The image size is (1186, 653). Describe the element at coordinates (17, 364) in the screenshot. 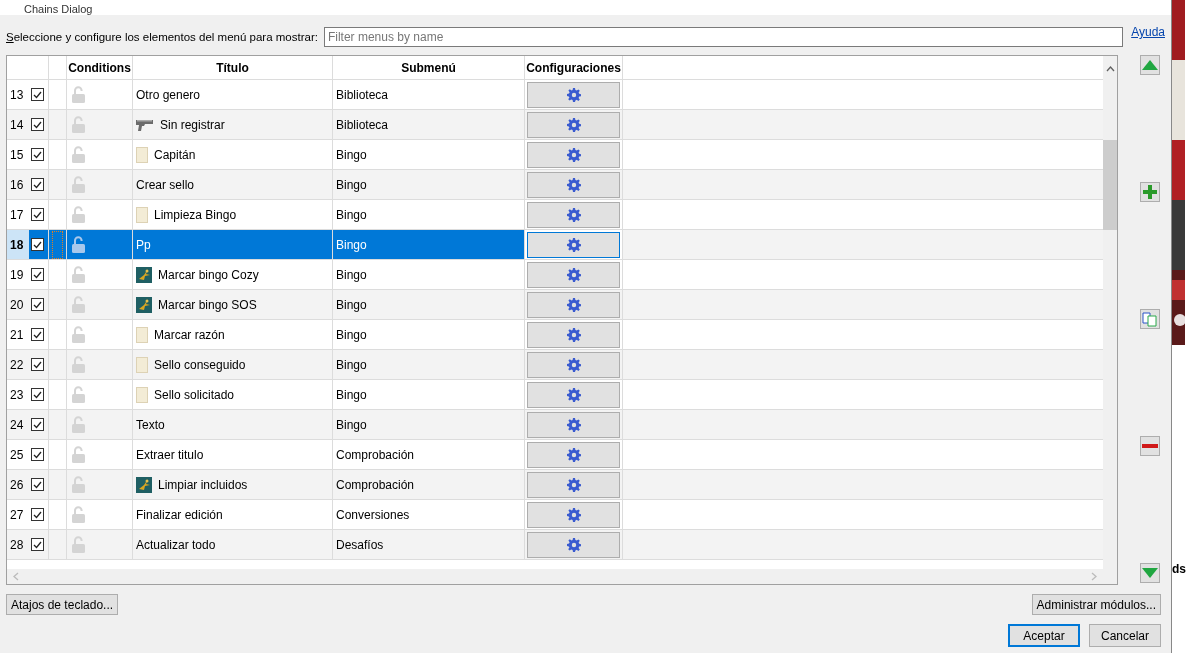

I see `row-number: 22` at that location.